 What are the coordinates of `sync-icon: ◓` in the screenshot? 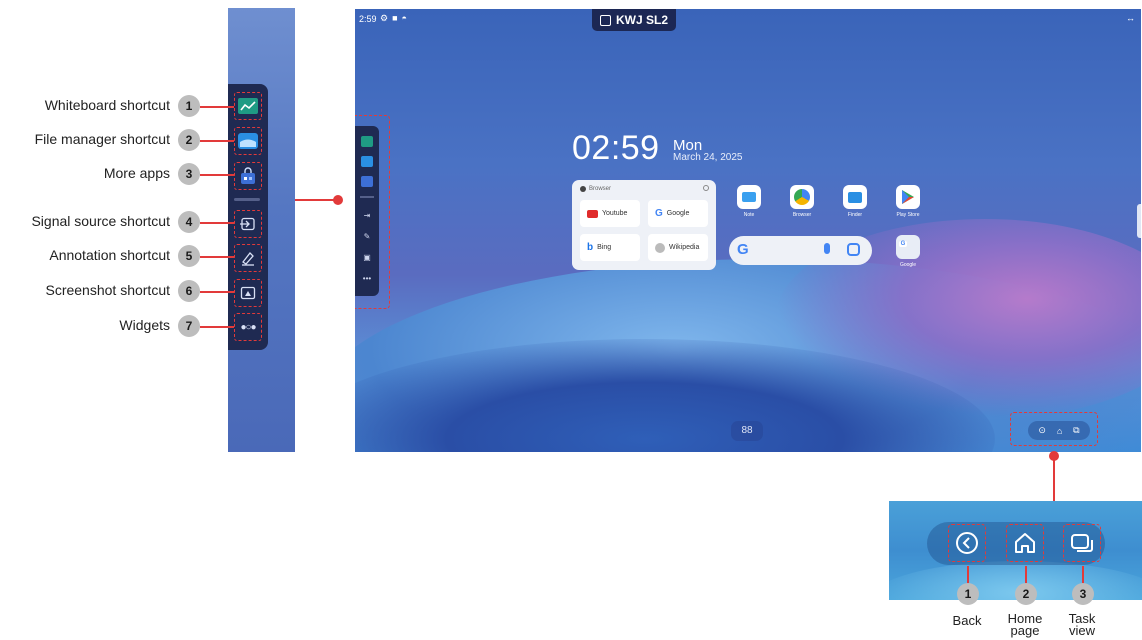 It's located at (404, 18).